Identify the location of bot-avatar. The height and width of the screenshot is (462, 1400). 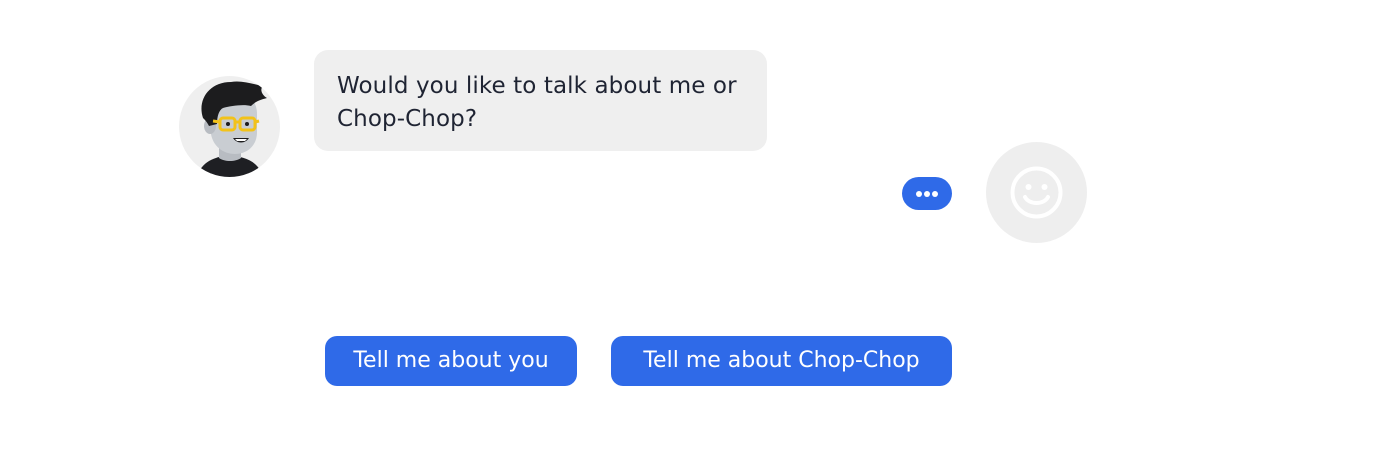
(229, 126).